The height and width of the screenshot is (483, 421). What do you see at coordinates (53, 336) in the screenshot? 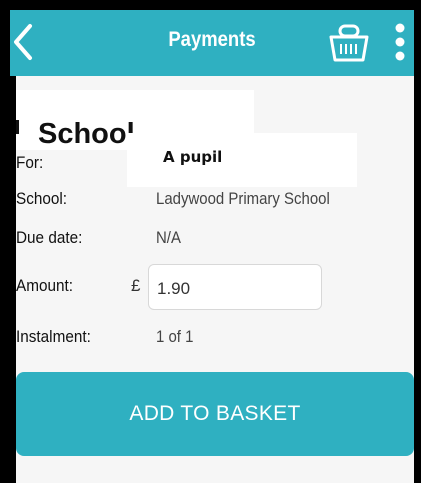
I see `instalment-label: Instalment:` at bounding box center [53, 336].